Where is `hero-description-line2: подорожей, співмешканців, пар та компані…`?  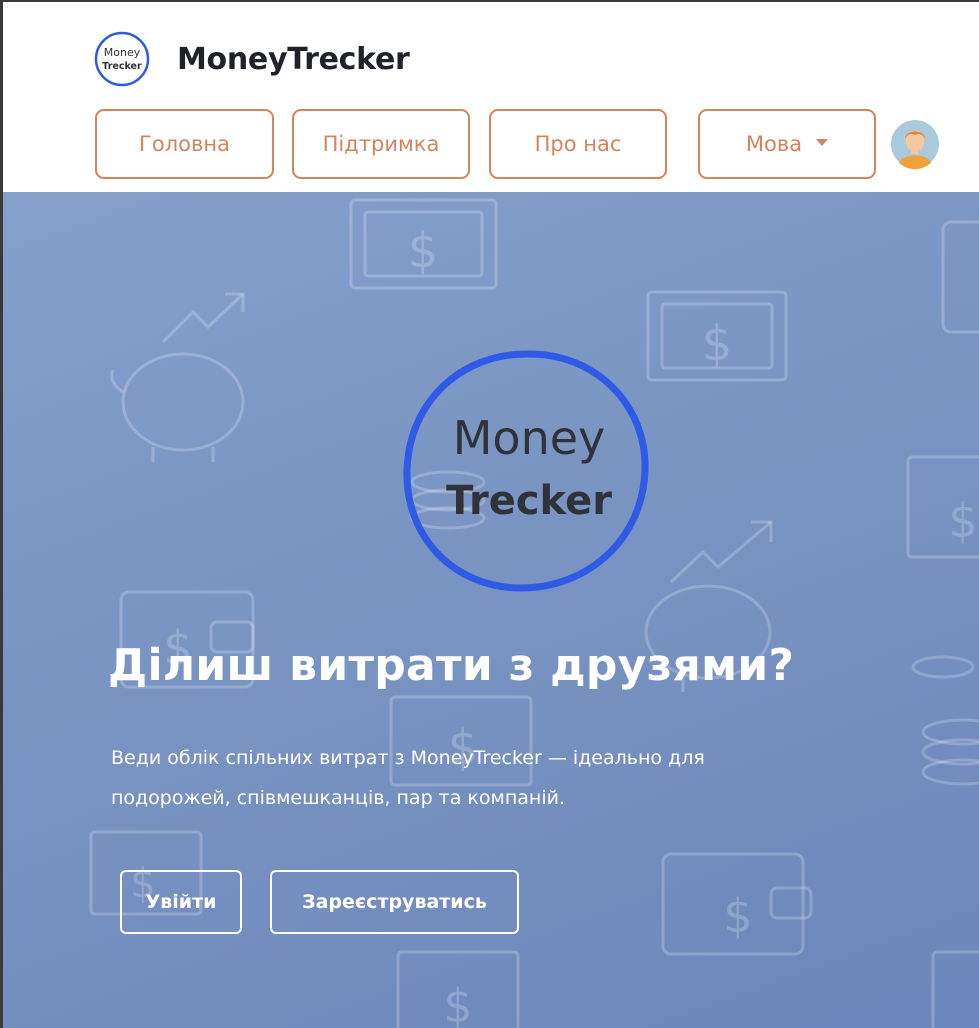
hero-description-line2: подорожей, співмешканців, пар та компані… is located at coordinates (338, 798).